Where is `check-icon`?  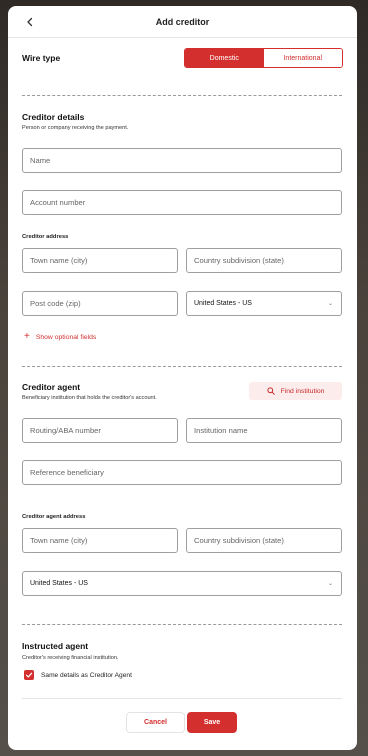 check-icon is located at coordinates (29, 675).